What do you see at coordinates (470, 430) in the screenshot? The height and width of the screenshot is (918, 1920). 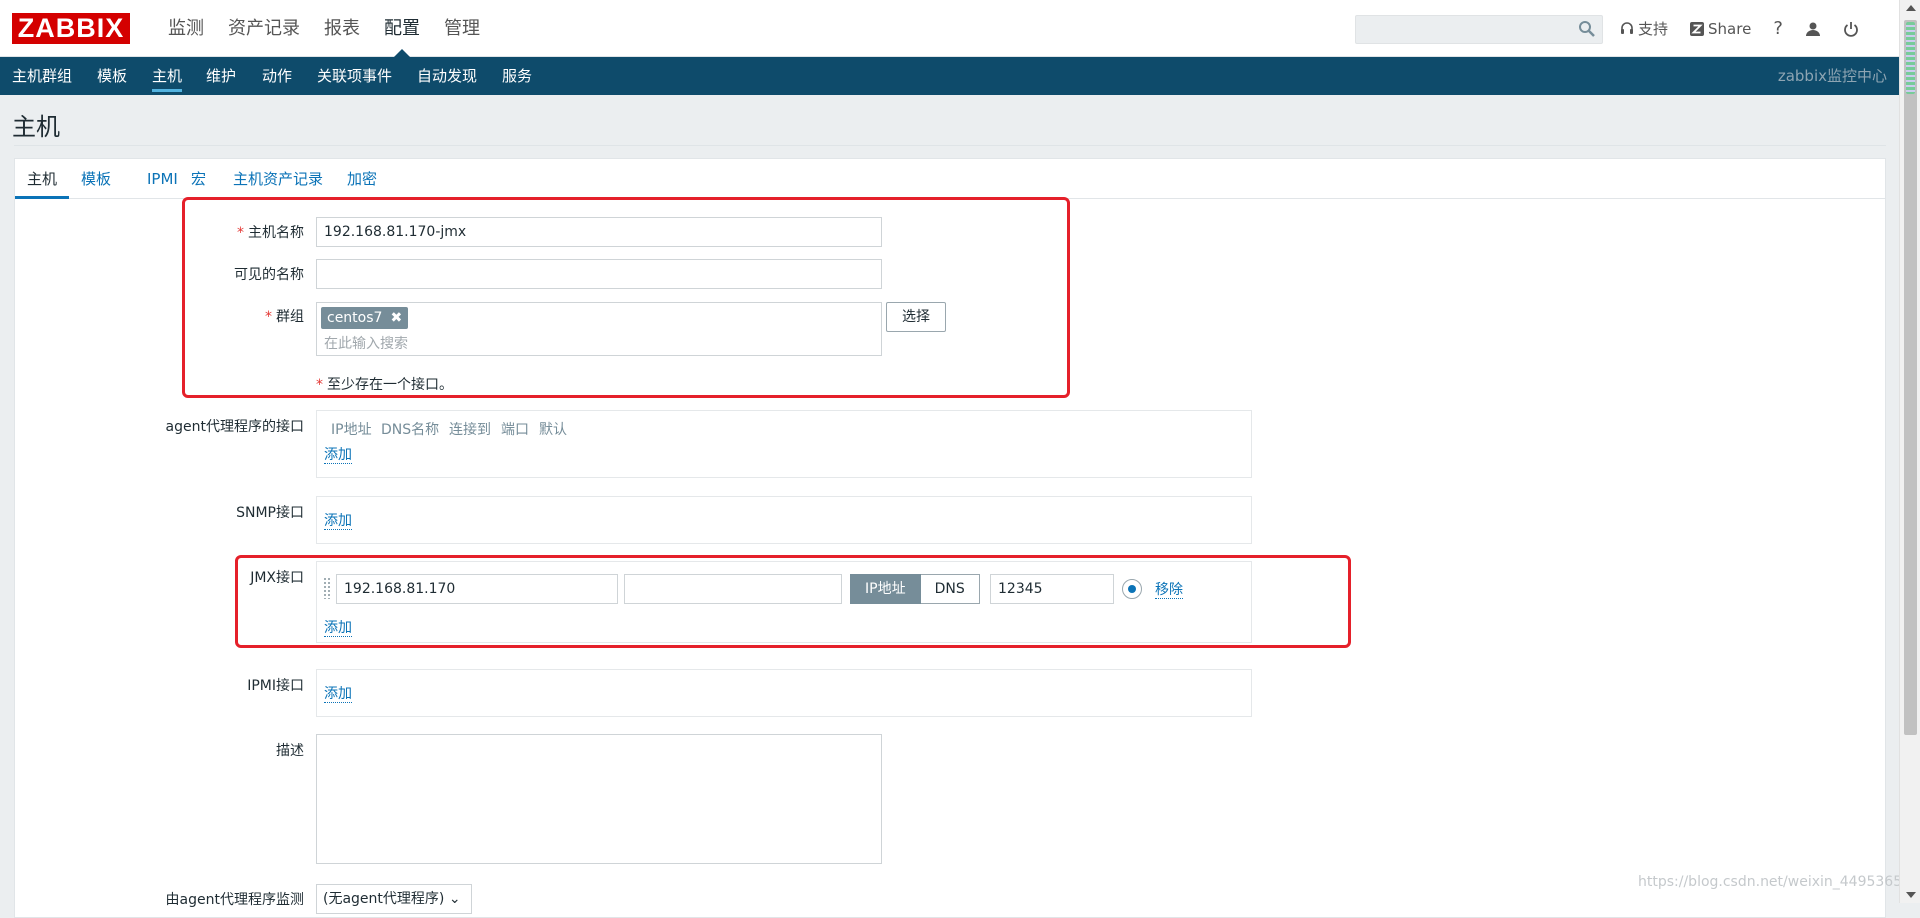 I see `col-connect: 连接到` at bounding box center [470, 430].